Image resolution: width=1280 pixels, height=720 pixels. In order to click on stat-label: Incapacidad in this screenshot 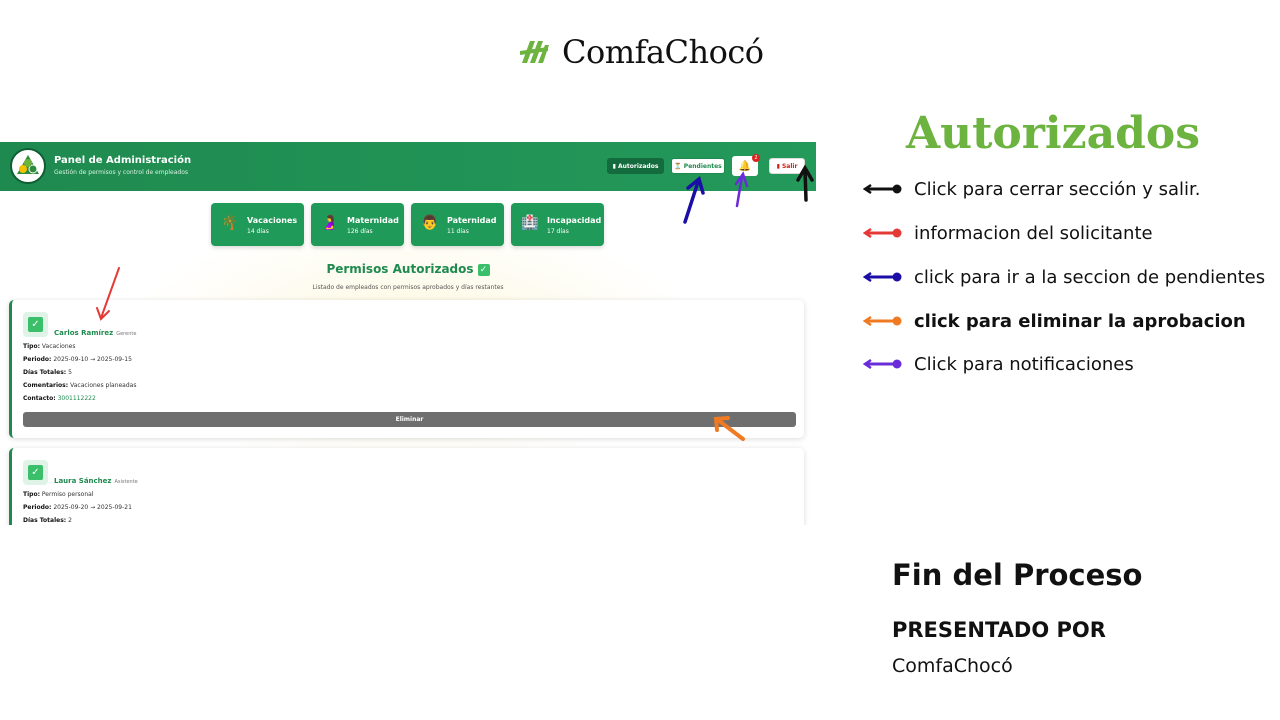, I will do `click(574, 220)`.